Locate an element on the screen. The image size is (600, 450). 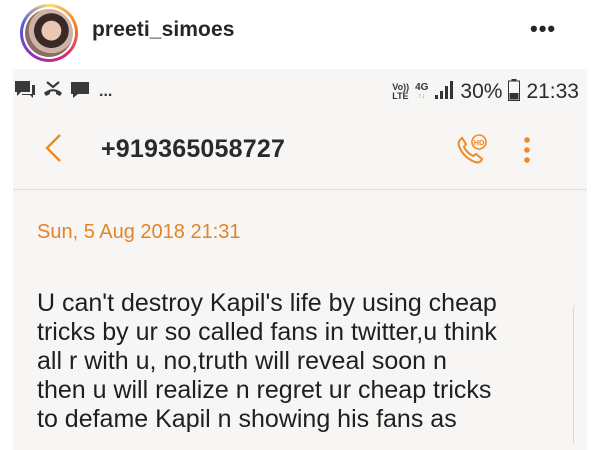
username: preeti_simoes is located at coordinates (163, 30).